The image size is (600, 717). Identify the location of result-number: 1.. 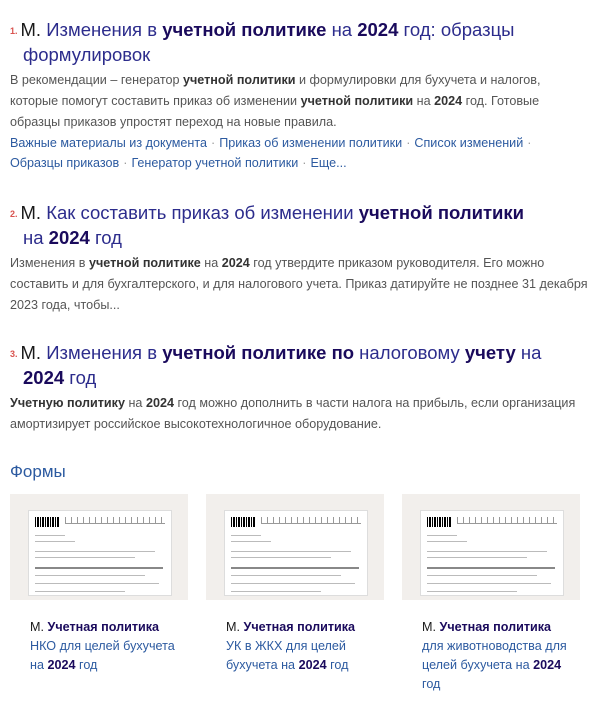
(14, 30).